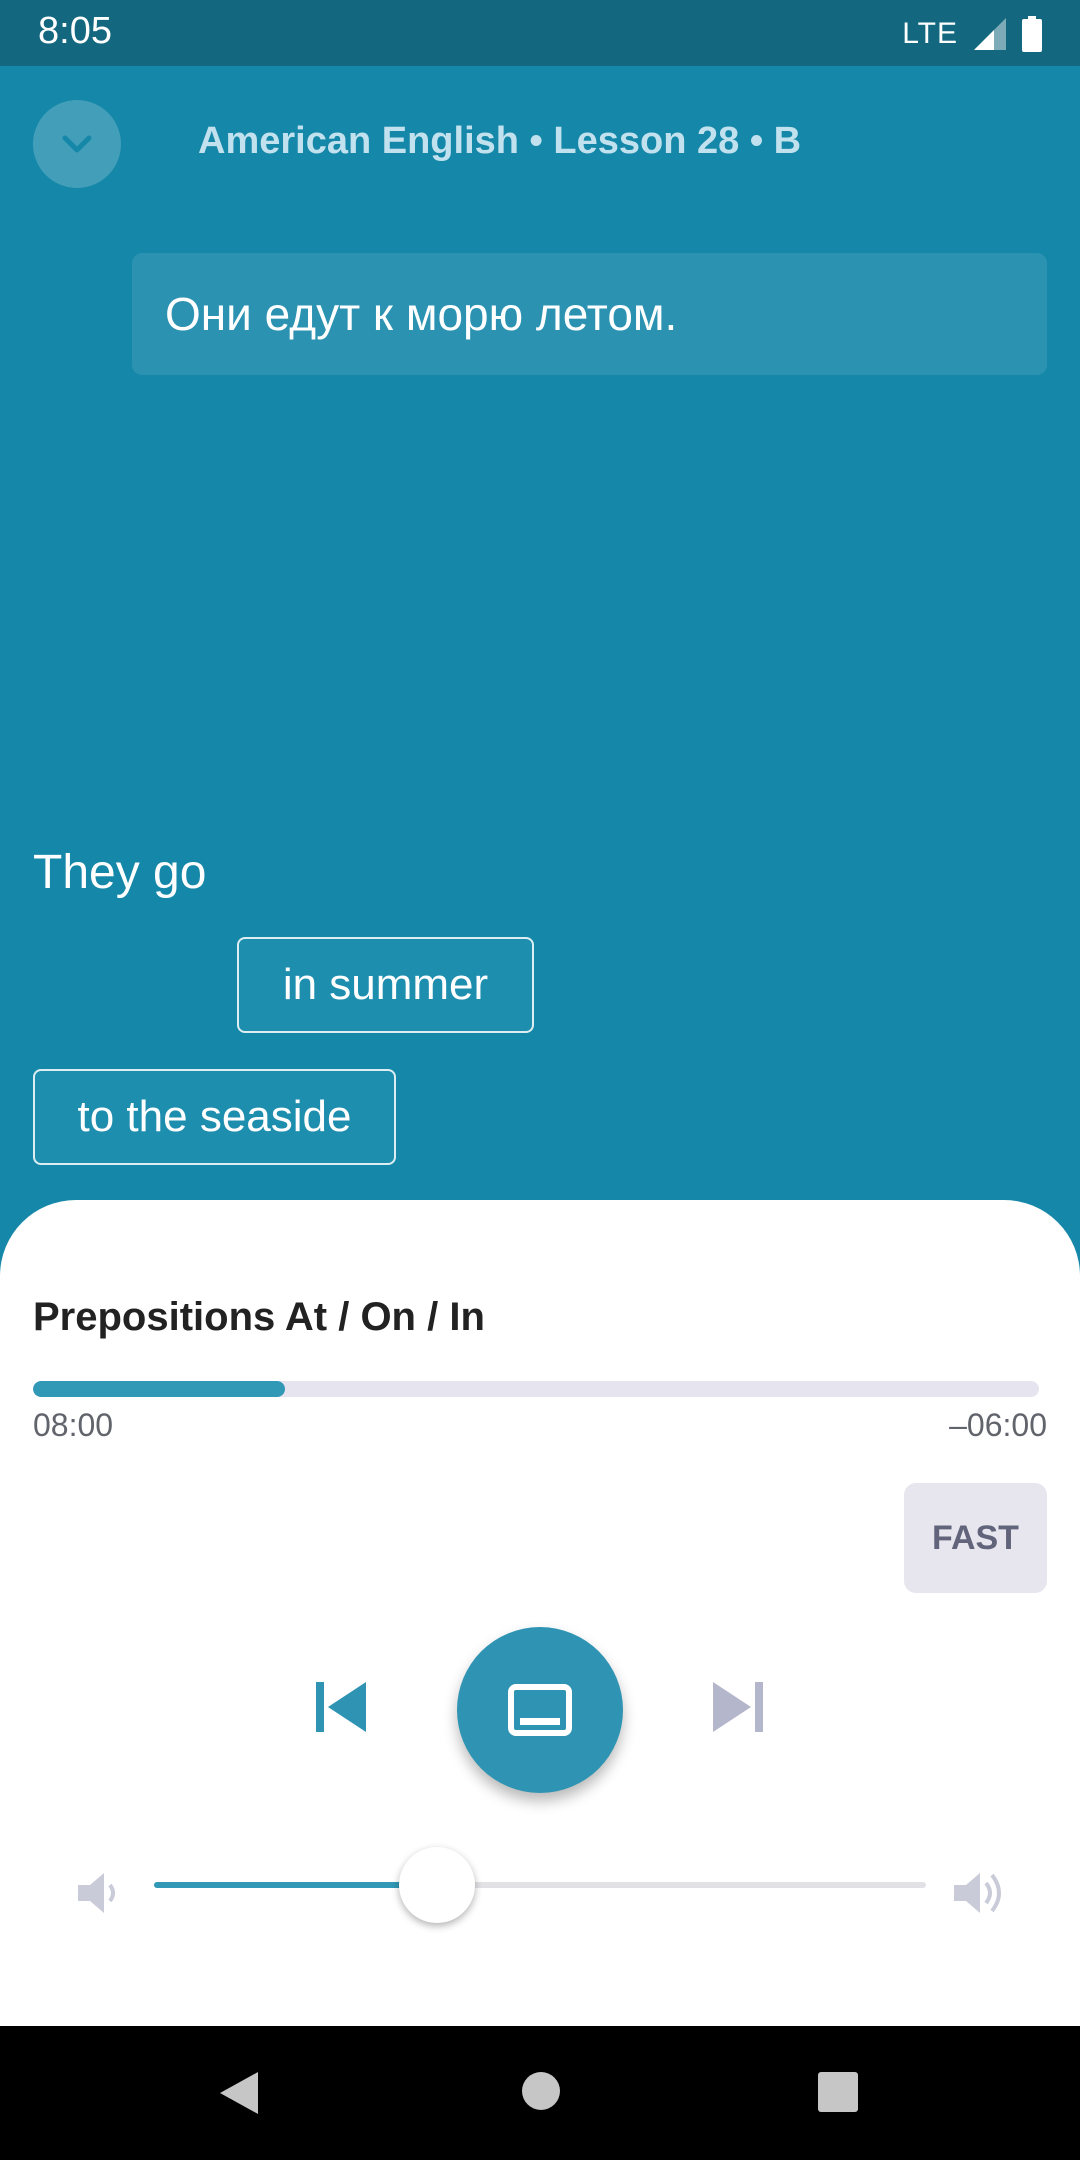 This screenshot has width=1080, height=2160. What do you see at coordinates (259, 1317) in the screenshot?
I see `track-title: Prepositions At / On / In` at bounding box center [259, 1317].